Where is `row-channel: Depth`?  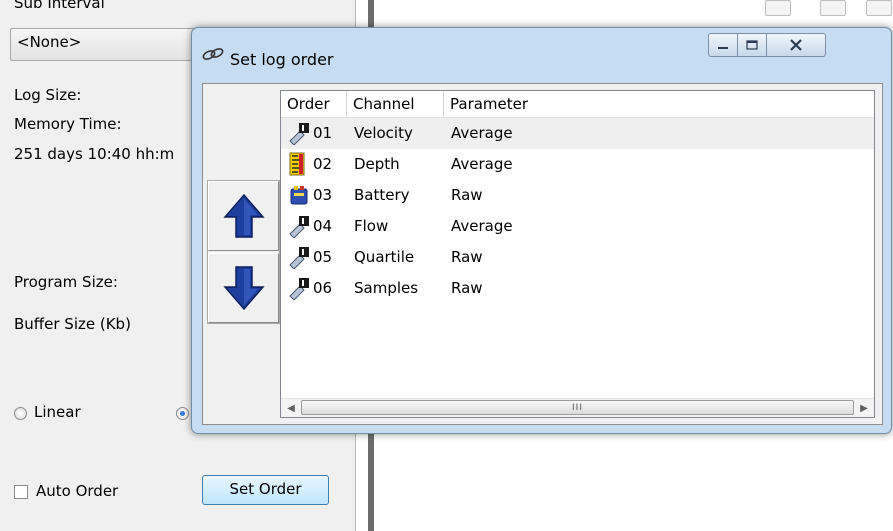 row-channel: Depth is located at coordinates (377, 164).